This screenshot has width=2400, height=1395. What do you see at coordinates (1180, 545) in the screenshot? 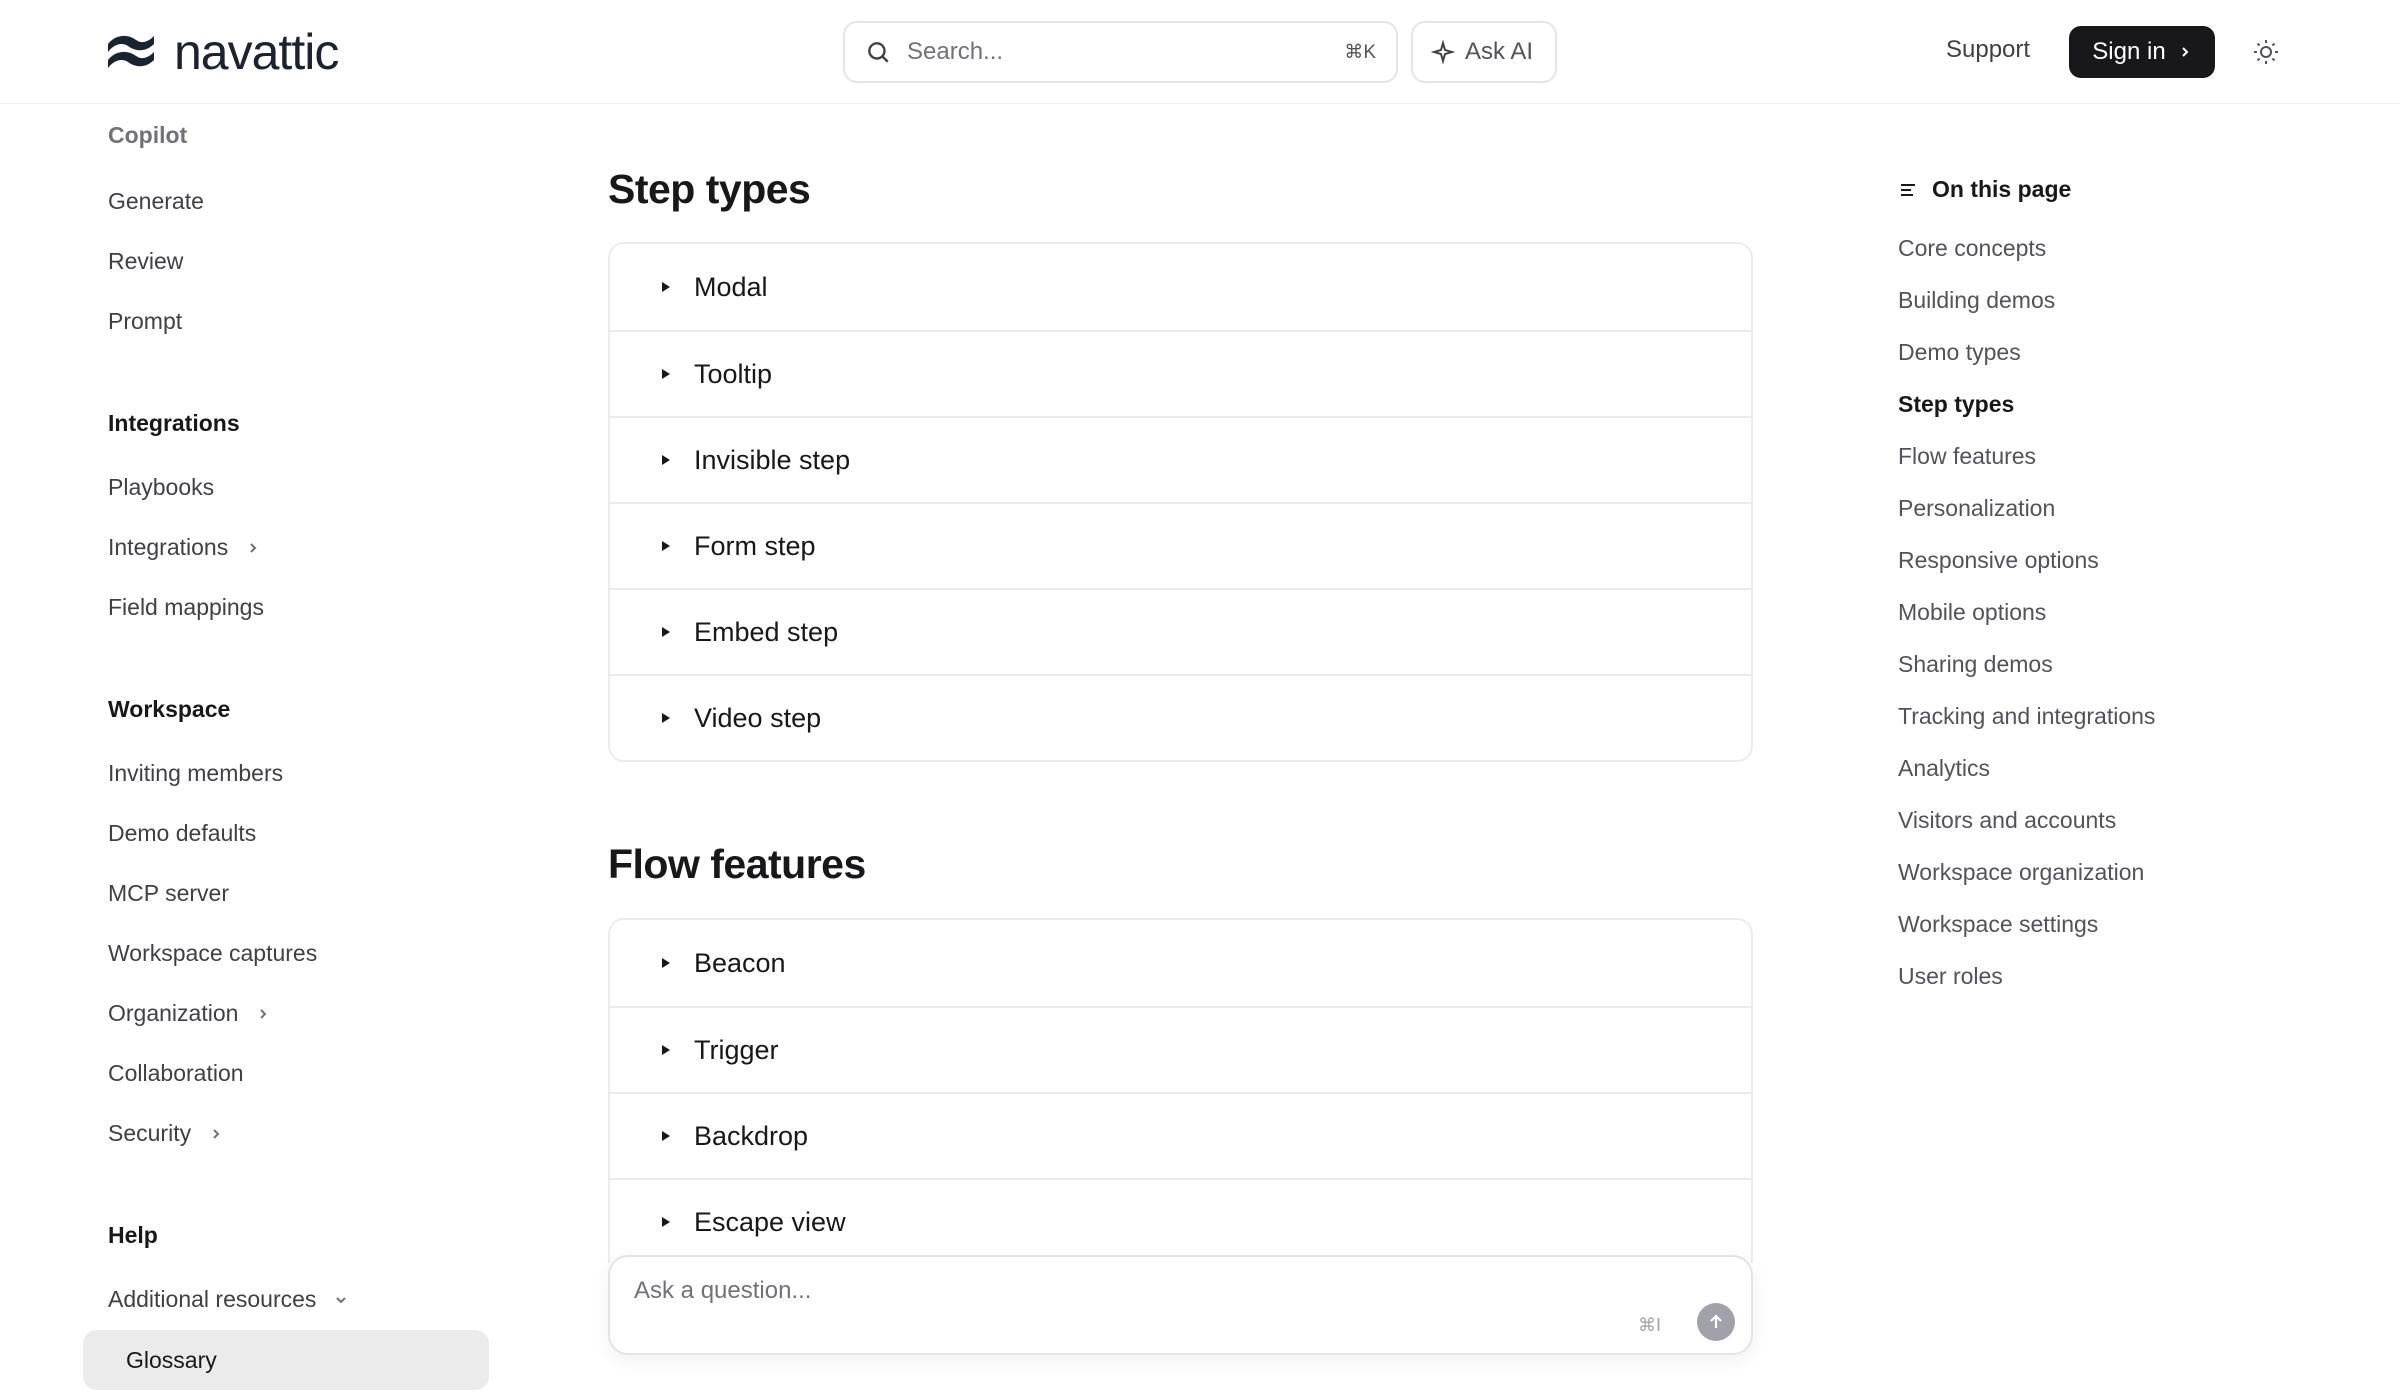
I see `accordion-item-form-step: Form step` at bounding box center [1180, 545].